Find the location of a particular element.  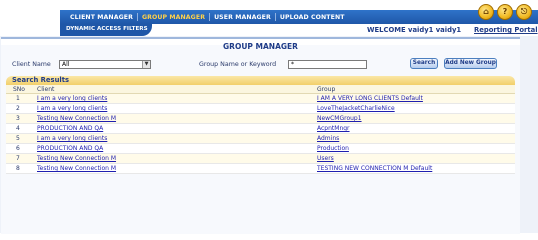

welcome-text: WELCOME vaidy1 vaidy1 is located at coordinates (414, 30).